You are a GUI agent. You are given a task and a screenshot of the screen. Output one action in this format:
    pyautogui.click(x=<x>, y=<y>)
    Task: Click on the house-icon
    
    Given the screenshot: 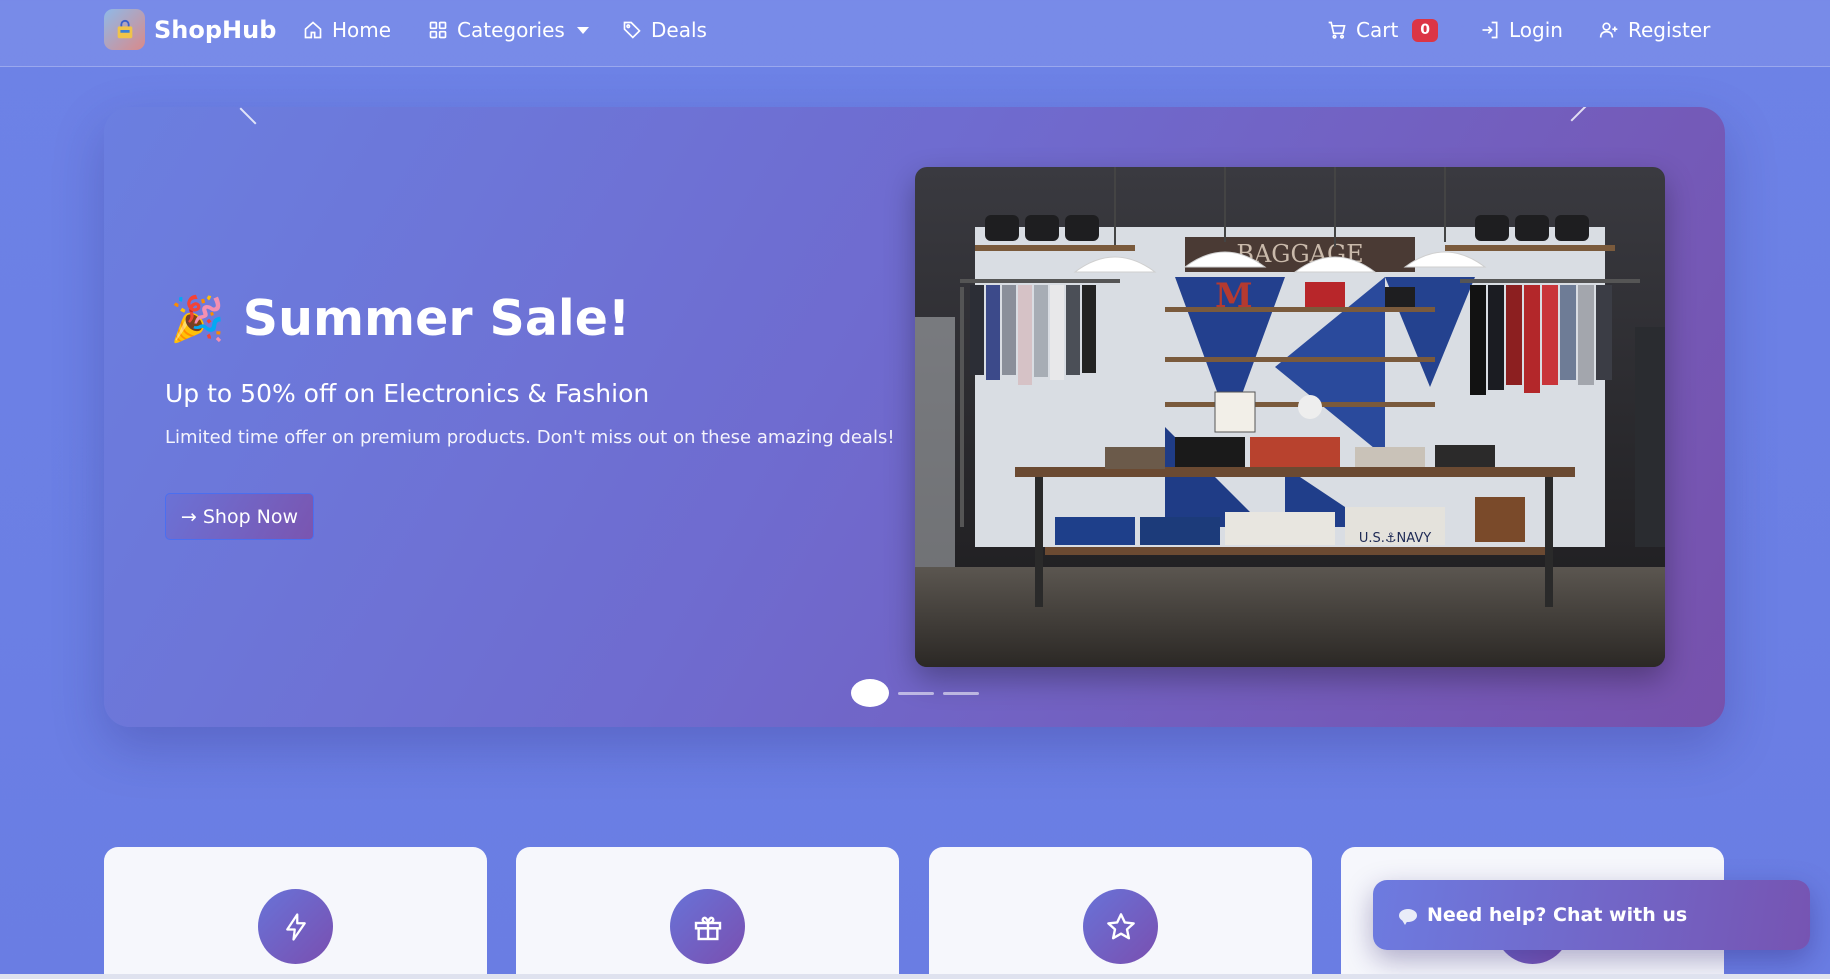 What is the action you would take?
    pyautogui.click(x=313, y=30)
    